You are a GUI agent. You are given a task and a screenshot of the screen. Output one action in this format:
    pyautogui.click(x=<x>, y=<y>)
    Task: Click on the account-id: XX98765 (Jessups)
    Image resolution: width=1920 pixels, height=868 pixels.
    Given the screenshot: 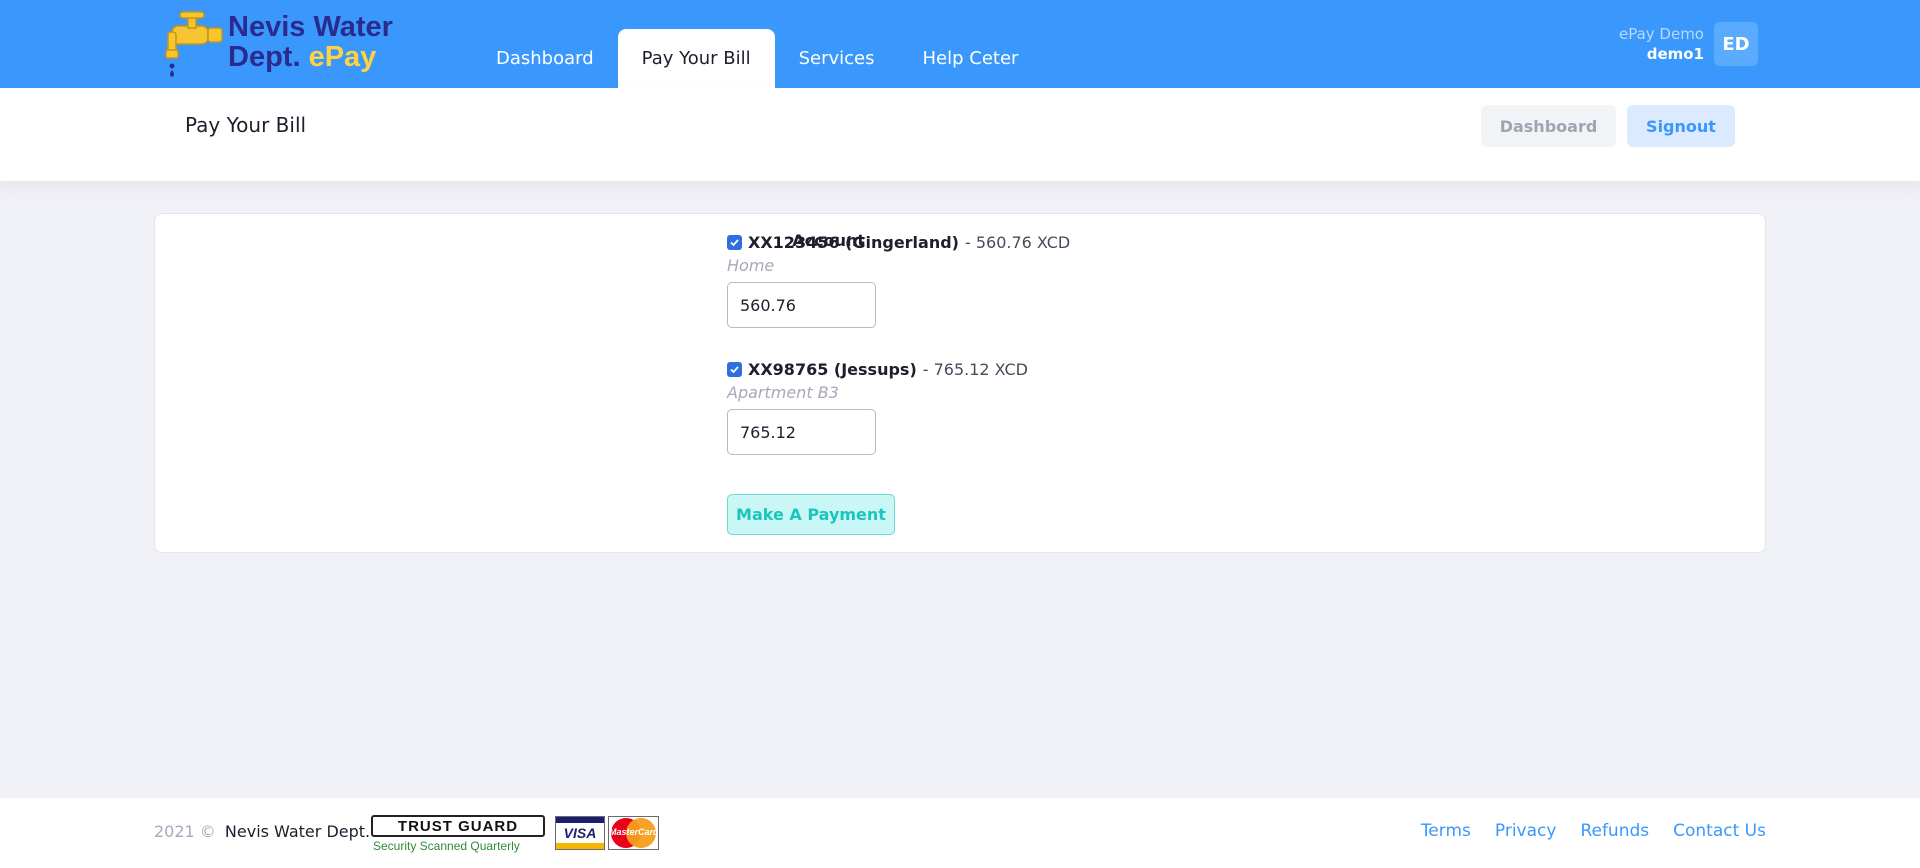 What is the action you would take?
    pyautogui.click(x=832, y=369)
    